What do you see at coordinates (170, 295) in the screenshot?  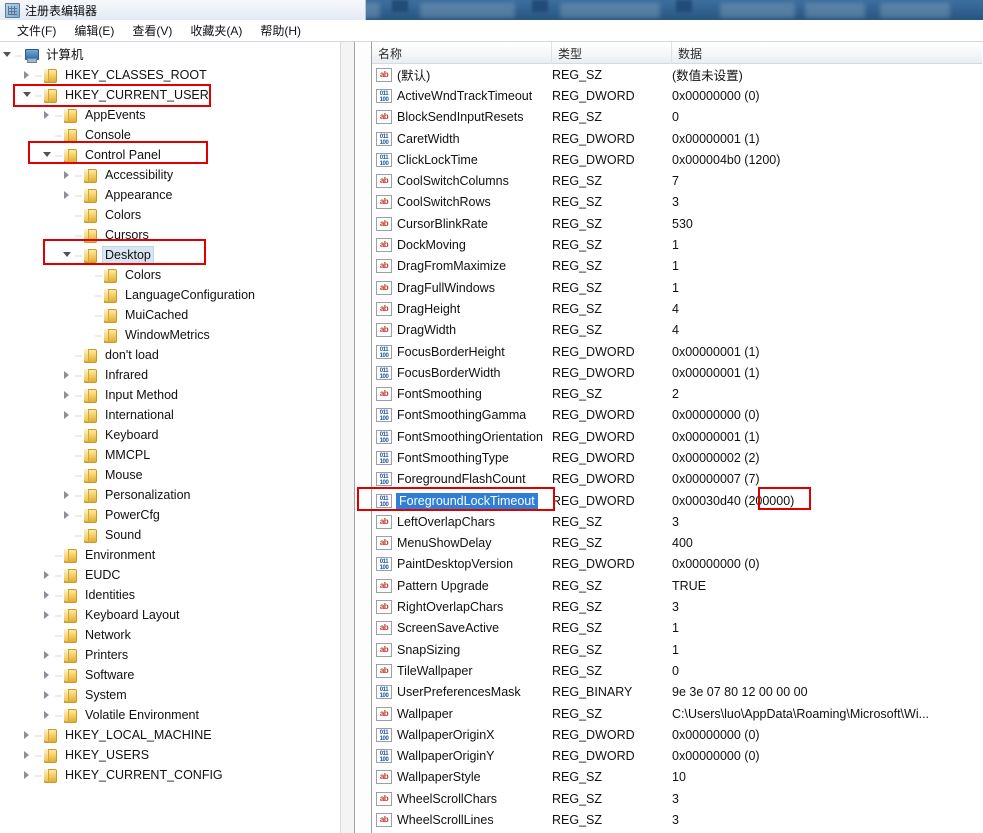 I see `tree-item-languageconfiguration: LanguageConfiguration` at bounding box center [170, 295].